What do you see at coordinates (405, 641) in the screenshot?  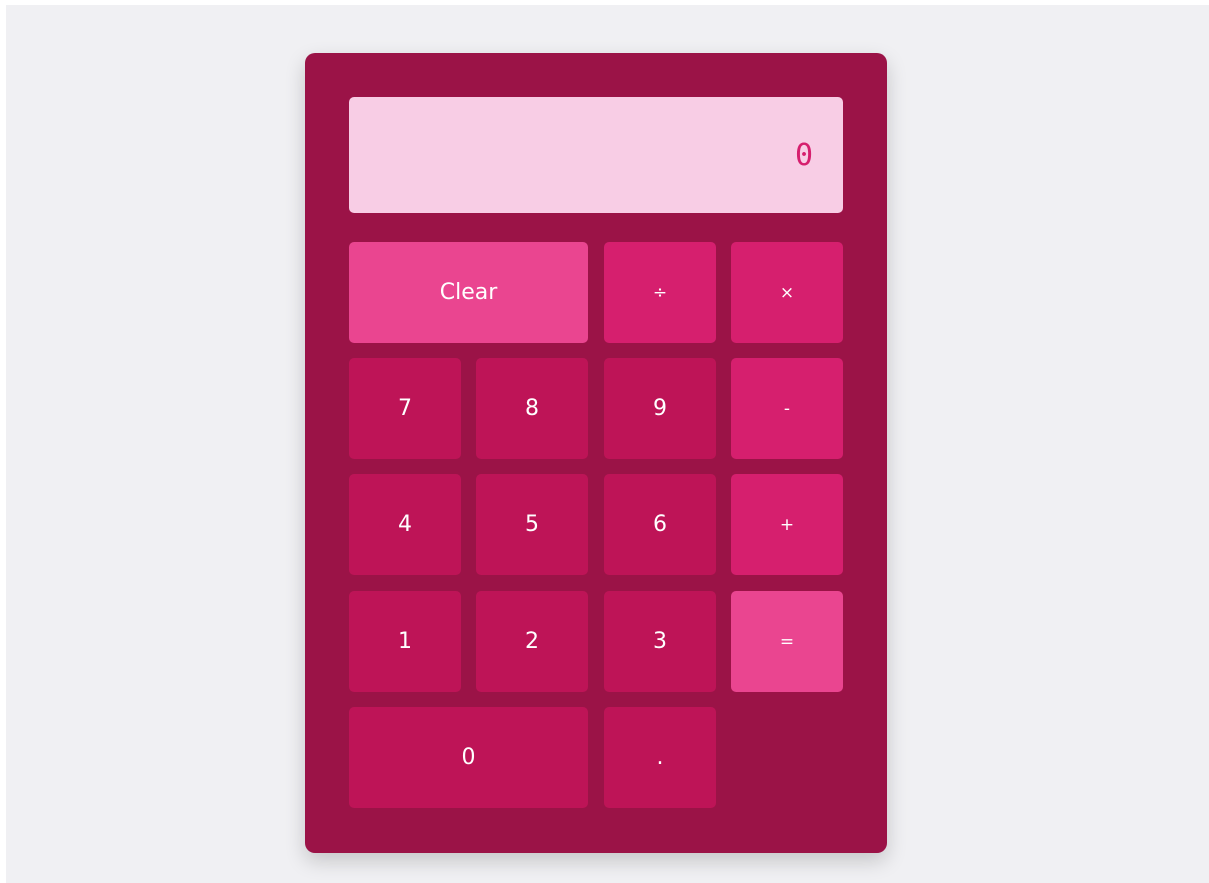 I see `one-button: 1` at bounding box center [405, 641].